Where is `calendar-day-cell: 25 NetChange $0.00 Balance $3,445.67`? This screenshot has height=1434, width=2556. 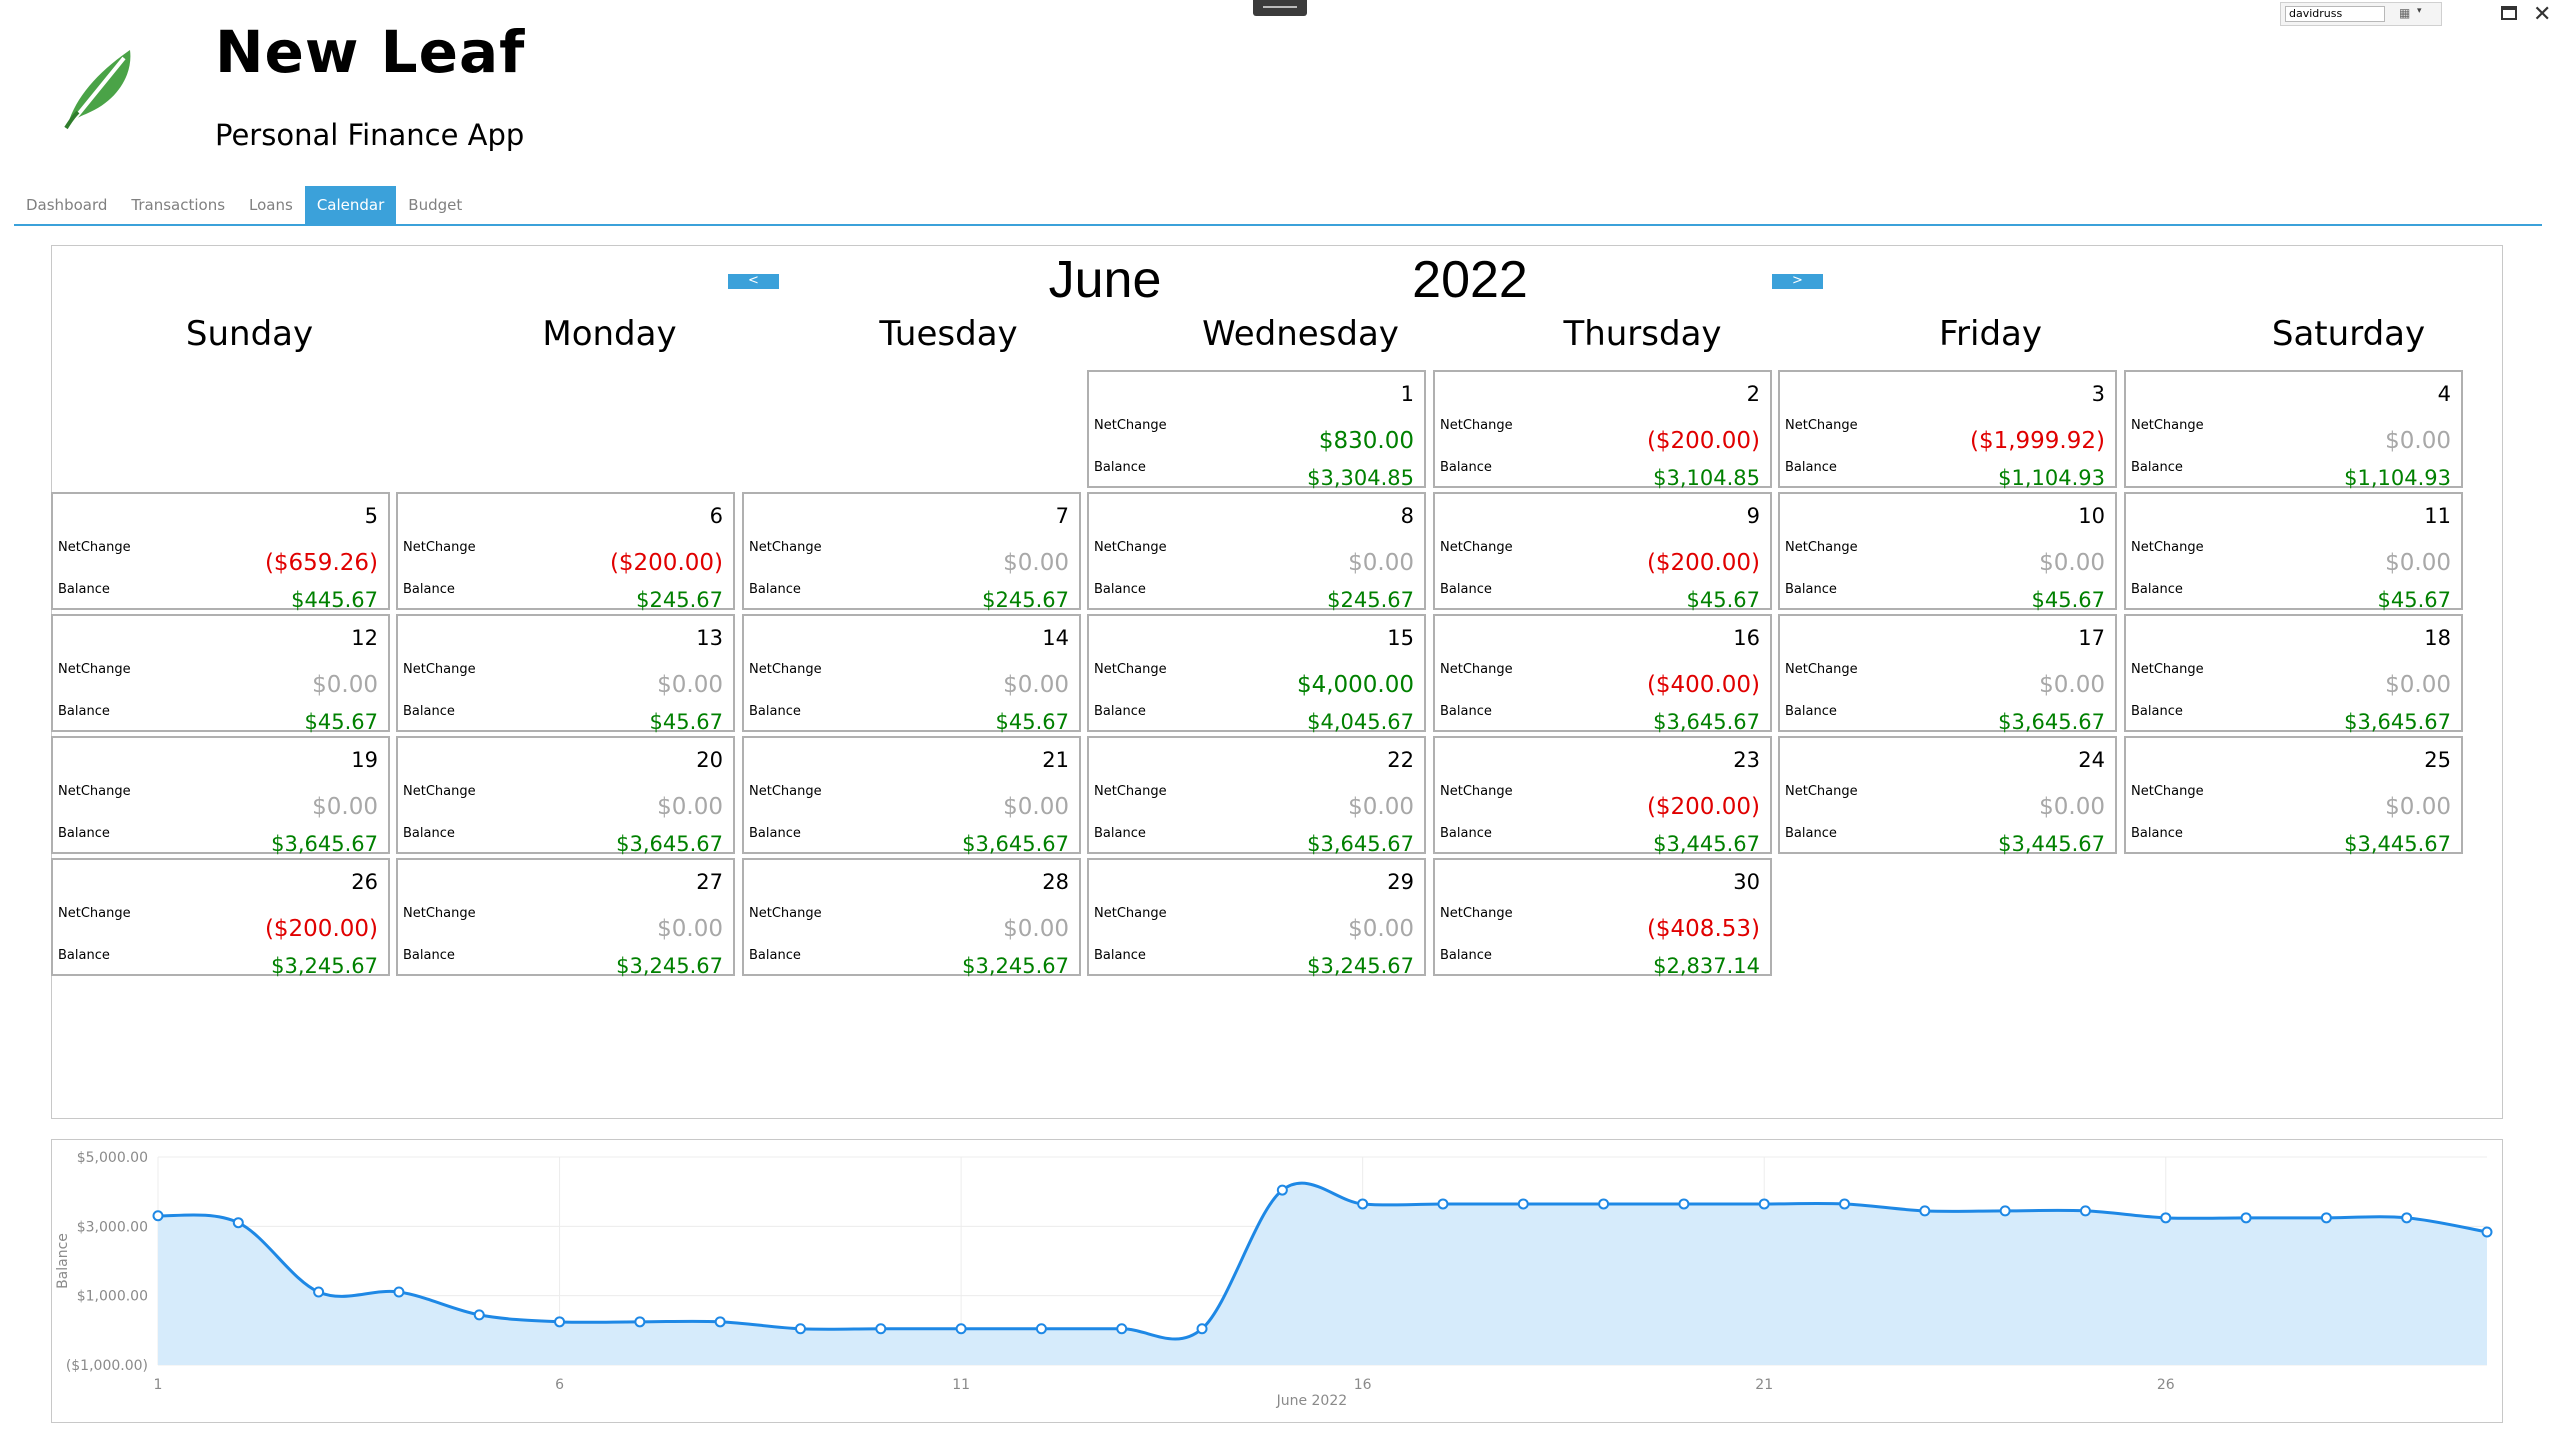 calendar-day-cell: 25 NetChange $0.00 Balance $3,445.67 is located at coordinates (2293, 796).